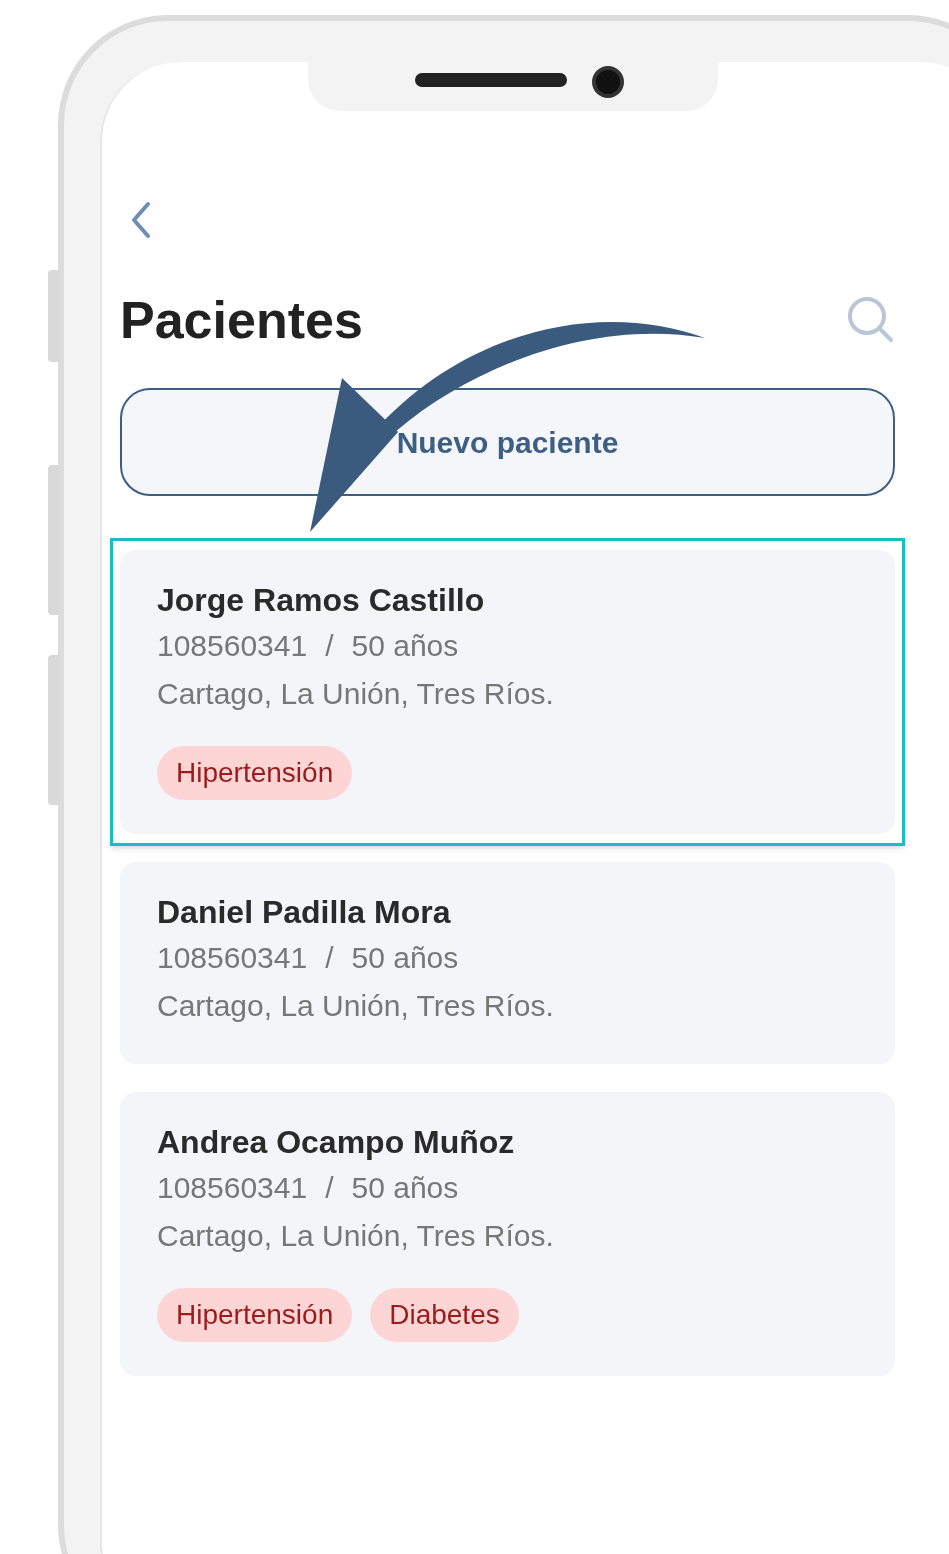 Image resolution: width=949 pixels, height=1554 pixels. What do you see at coordinates (304, 912) in the screenshot?
I see `patient-name: Daniel Padilla Mora` at bounding box center [304, 912].